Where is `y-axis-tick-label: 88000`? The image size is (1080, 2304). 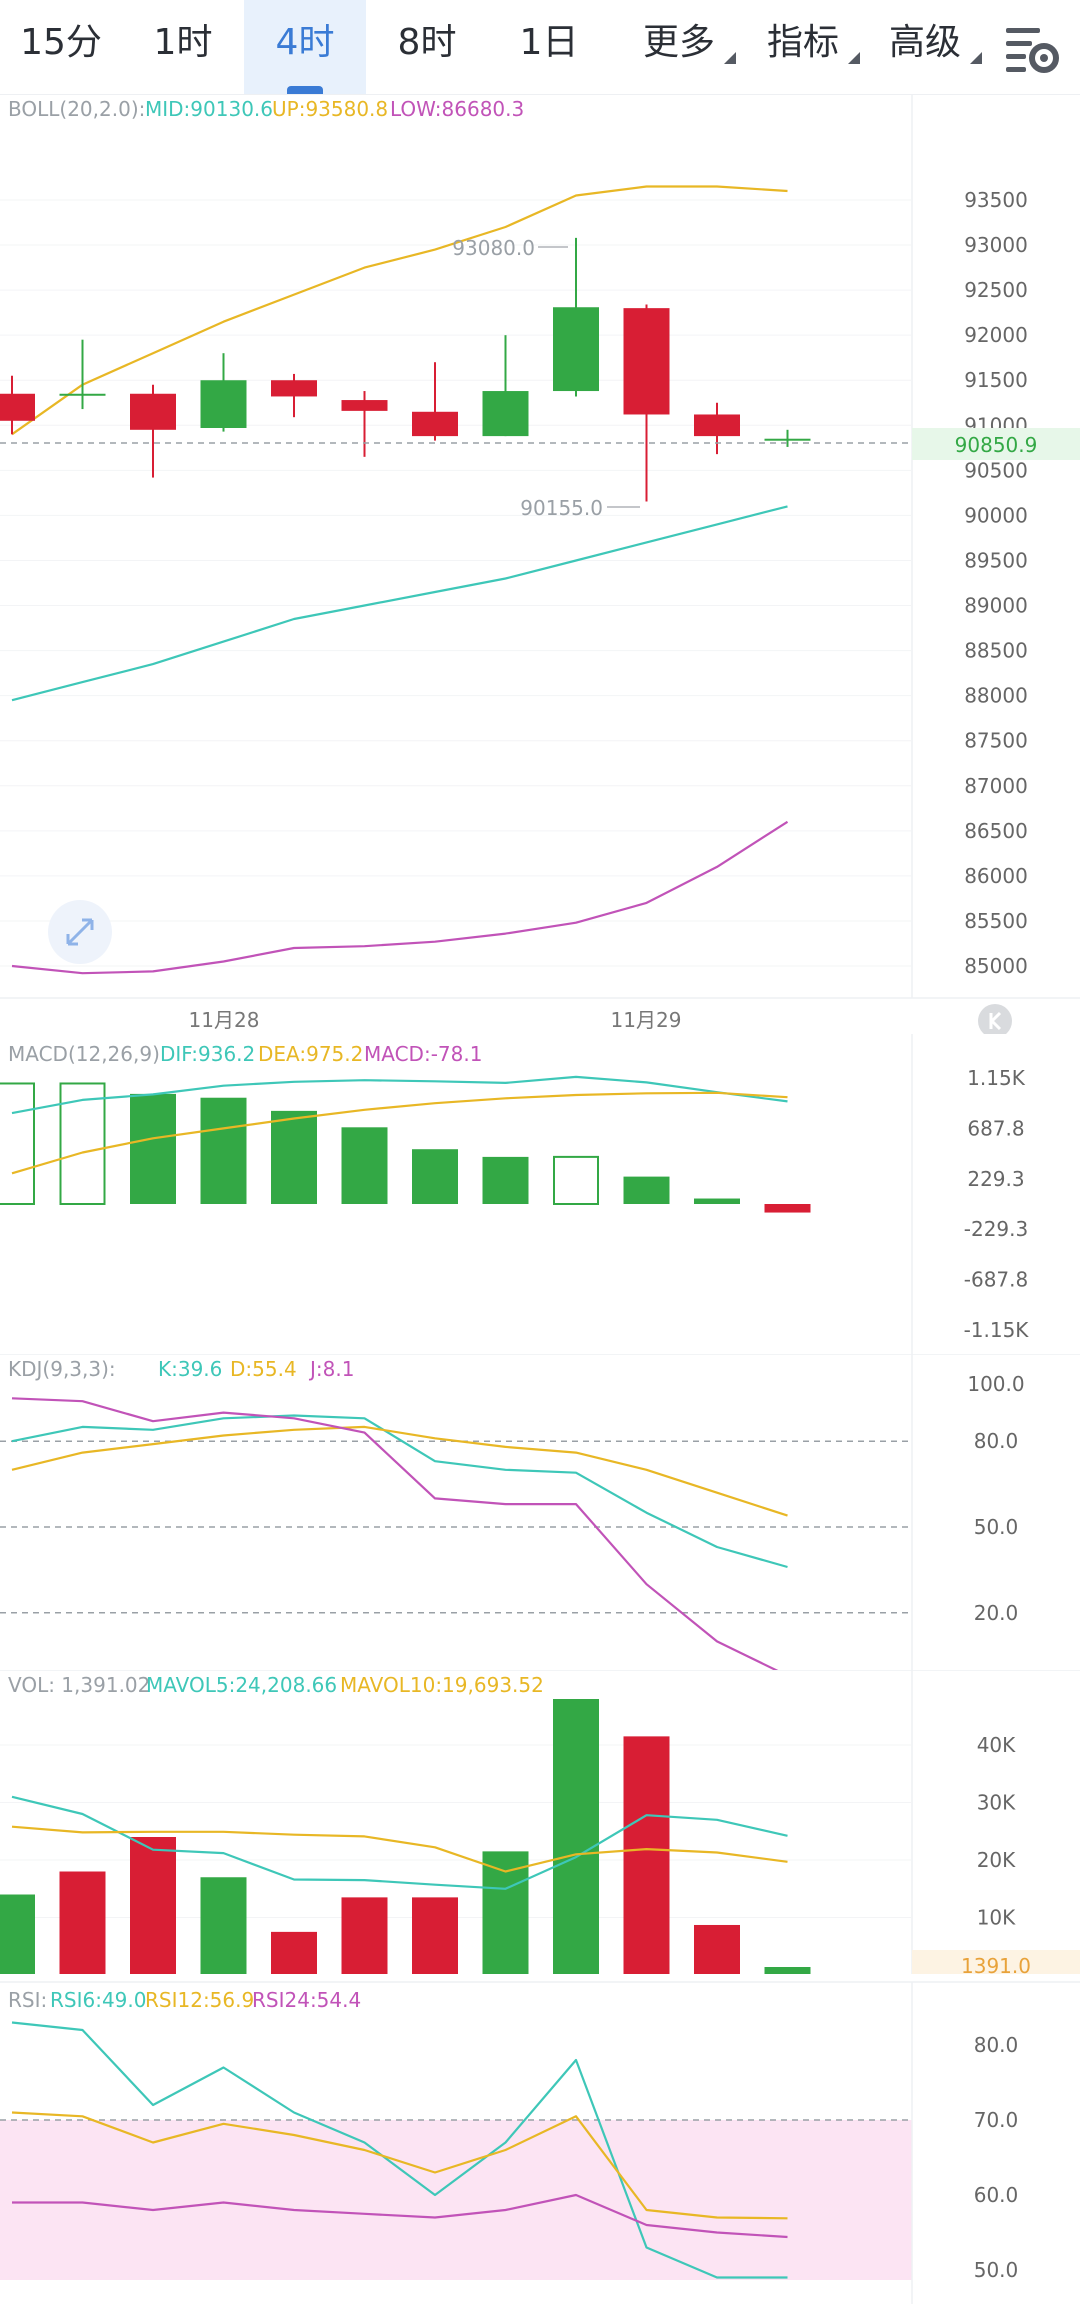 y-axis-tick-label: 88000 is located at coordinates (996, 696).